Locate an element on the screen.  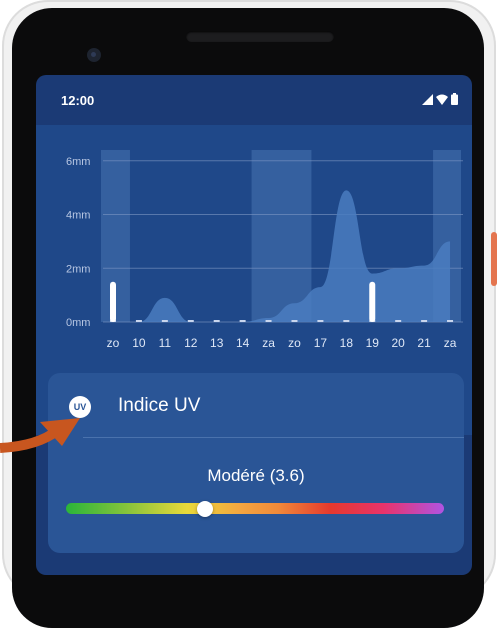
uv-level-text: Modéré (3.6) is located at coordinates (256, 475).